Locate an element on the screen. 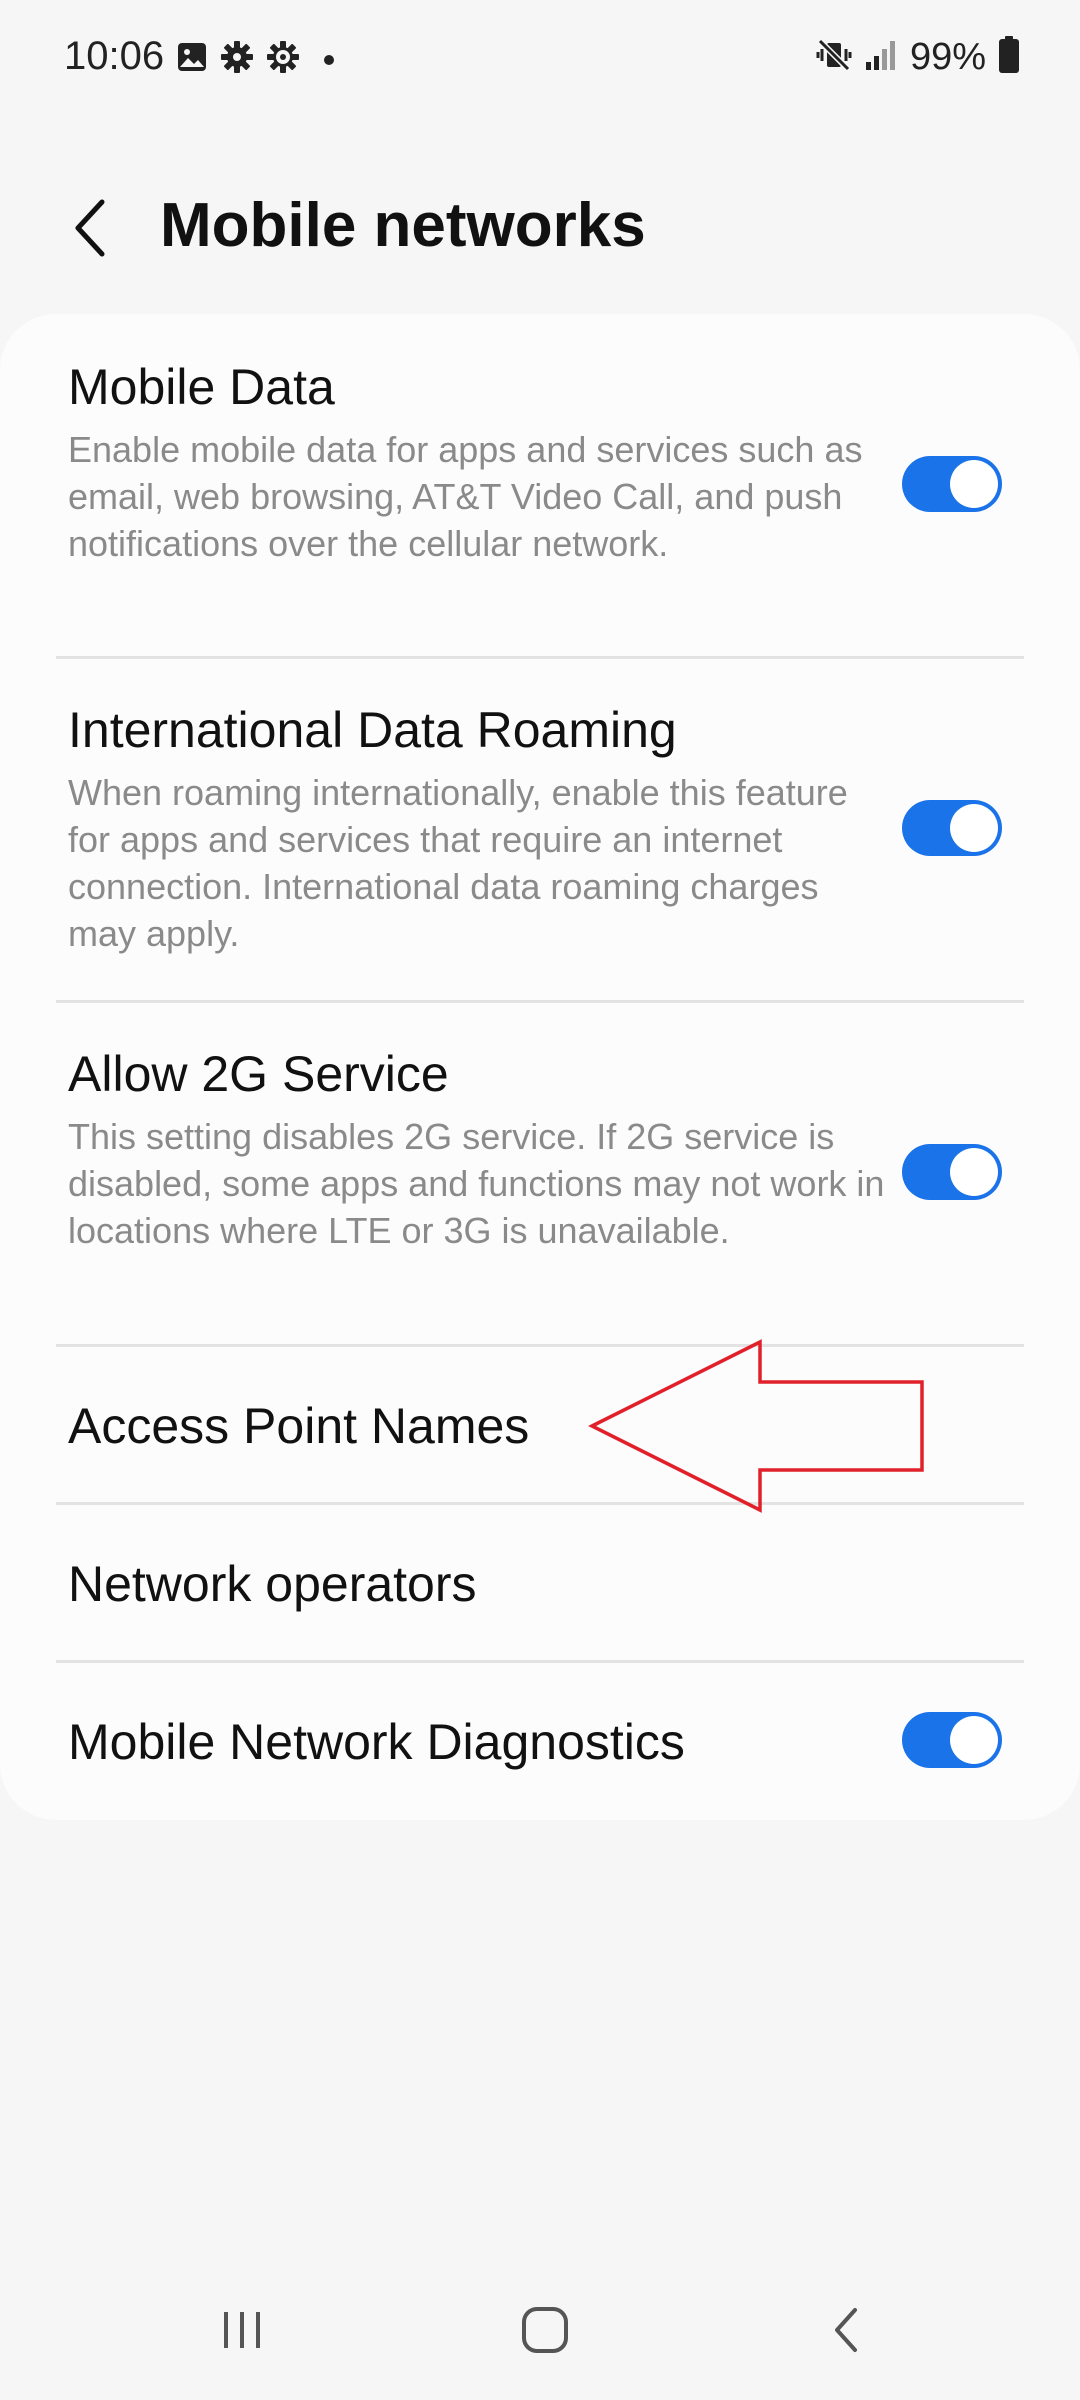 The height and width of the screenshot is (2400, 1080). vibrate-mute-icon is located at coordinates (834, 57).